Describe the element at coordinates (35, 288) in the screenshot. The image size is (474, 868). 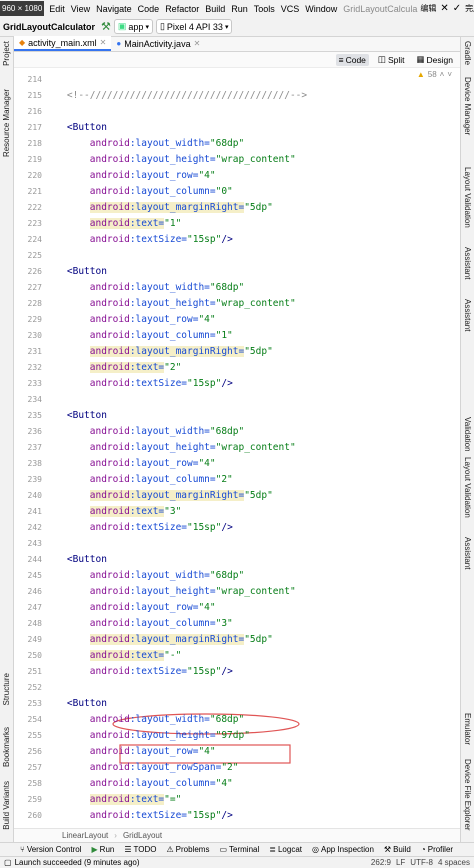
I see `line-number: 227` at that location.